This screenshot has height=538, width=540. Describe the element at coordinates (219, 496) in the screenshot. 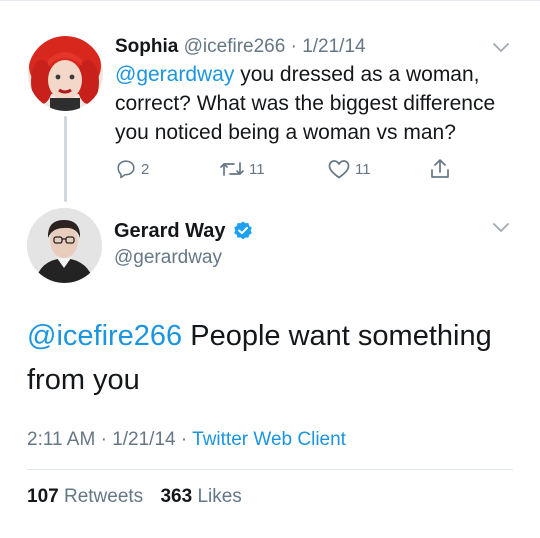

I see `likes-label: Likes` at that location.